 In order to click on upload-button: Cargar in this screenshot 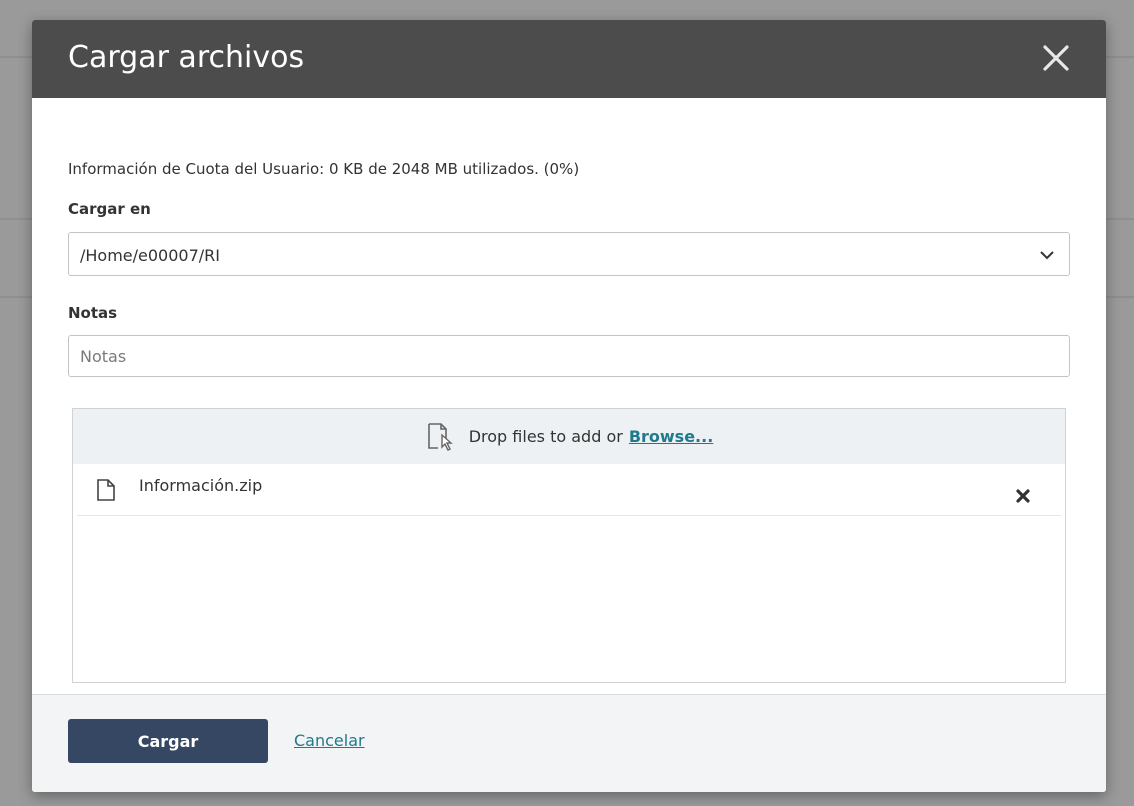, I will do `click(168, 741)`.